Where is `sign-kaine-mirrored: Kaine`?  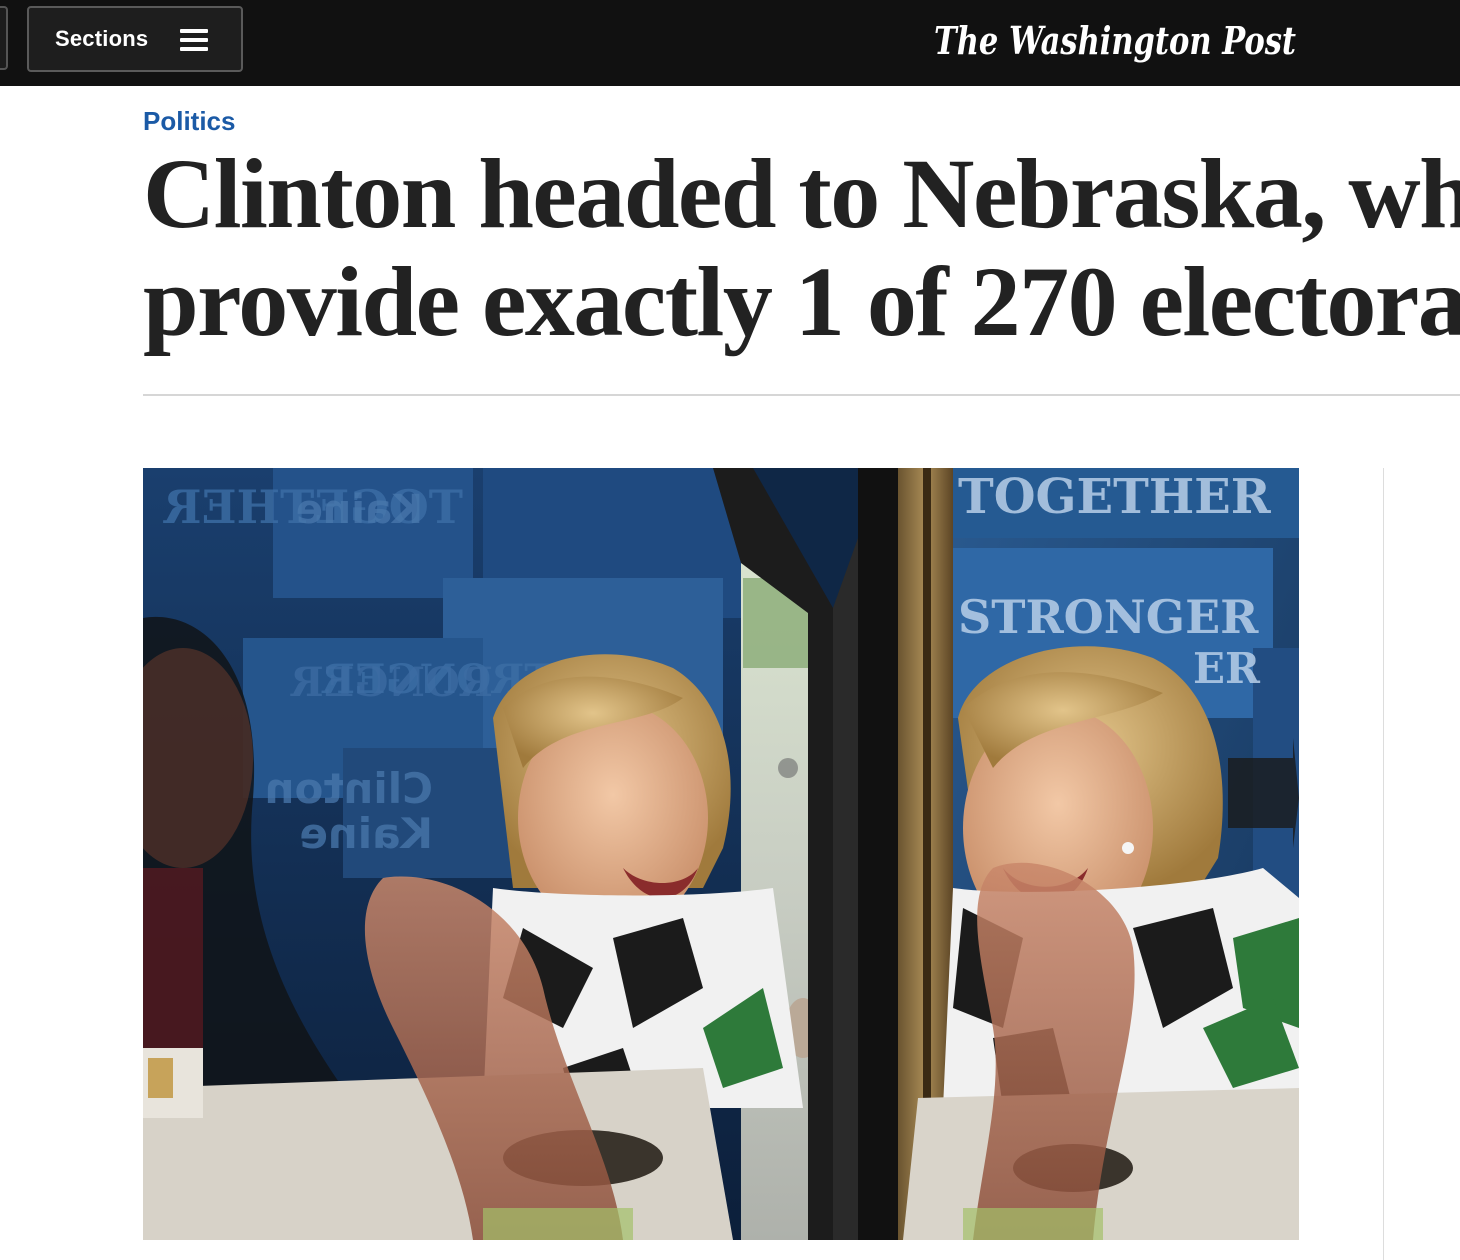
sign-kaine-mirrored: Kaine is located at coordinates (359, 510).